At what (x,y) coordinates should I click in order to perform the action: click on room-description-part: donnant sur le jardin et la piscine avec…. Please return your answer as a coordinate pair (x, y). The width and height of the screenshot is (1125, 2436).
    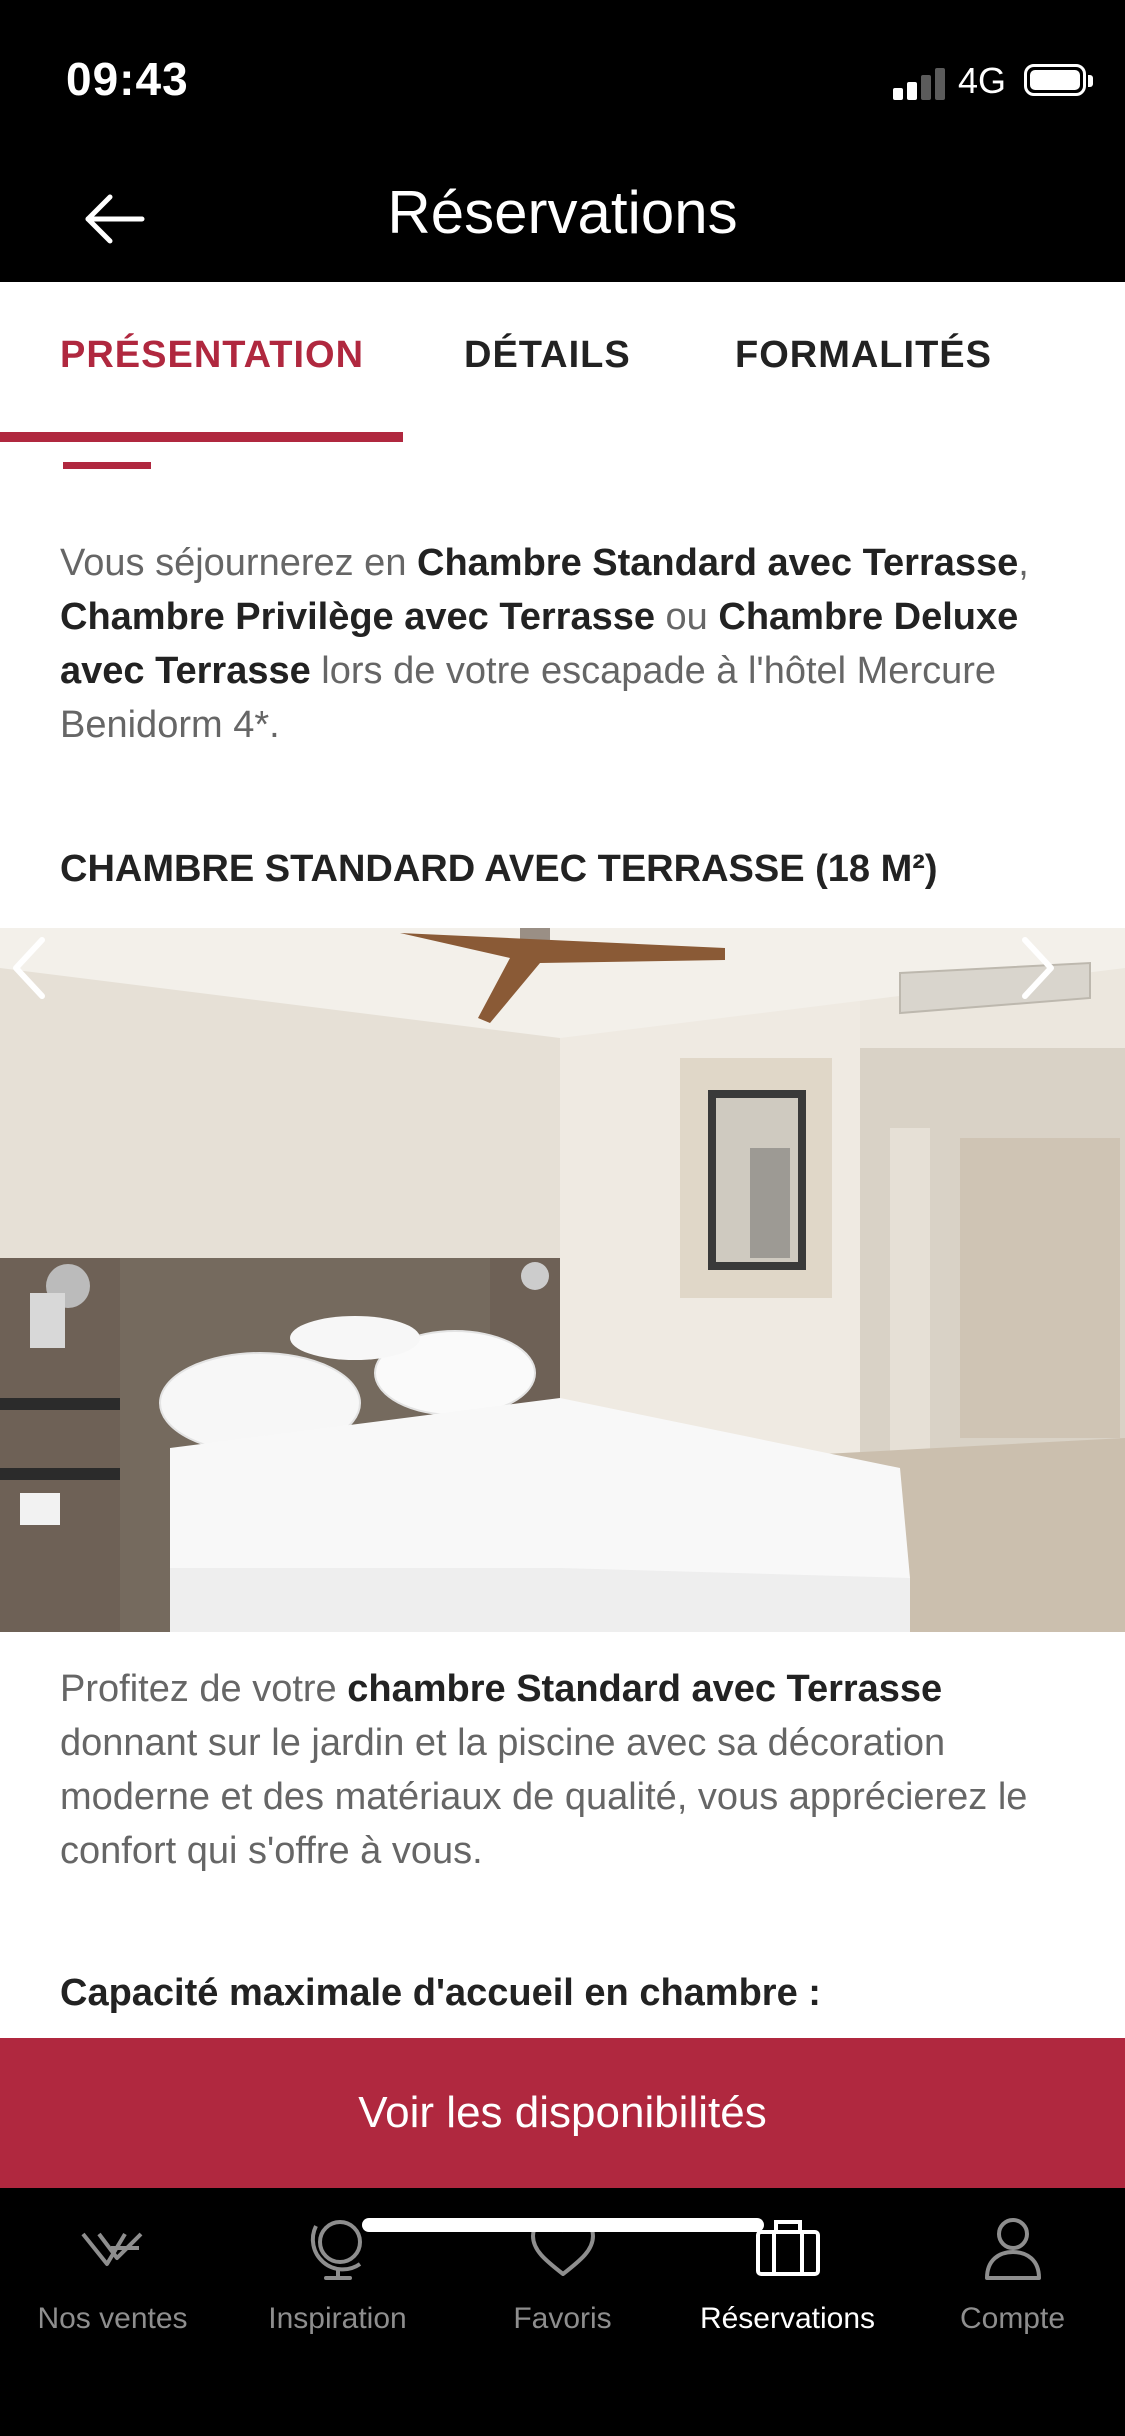
    Looking at the image, I should click on (544, 1797).